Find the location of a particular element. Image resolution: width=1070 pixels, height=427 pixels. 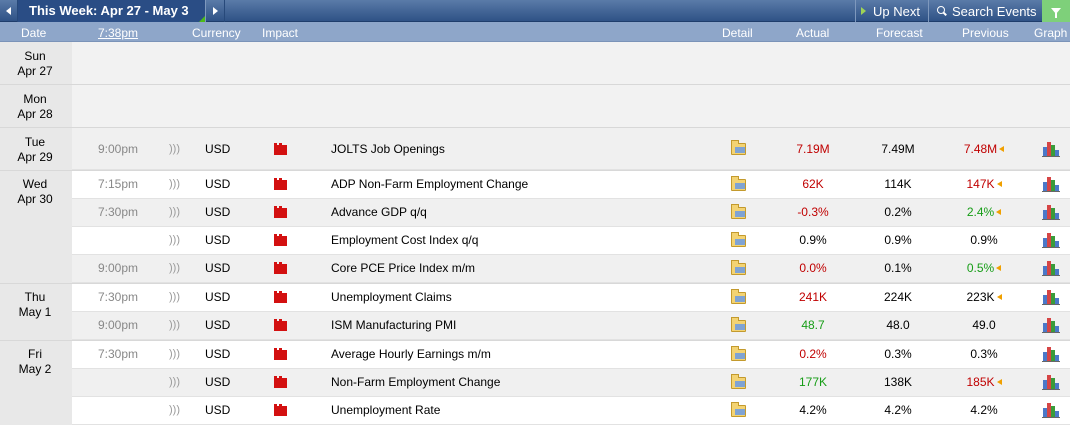

event-actual: 48.7 is located at coordinates (813, 325).